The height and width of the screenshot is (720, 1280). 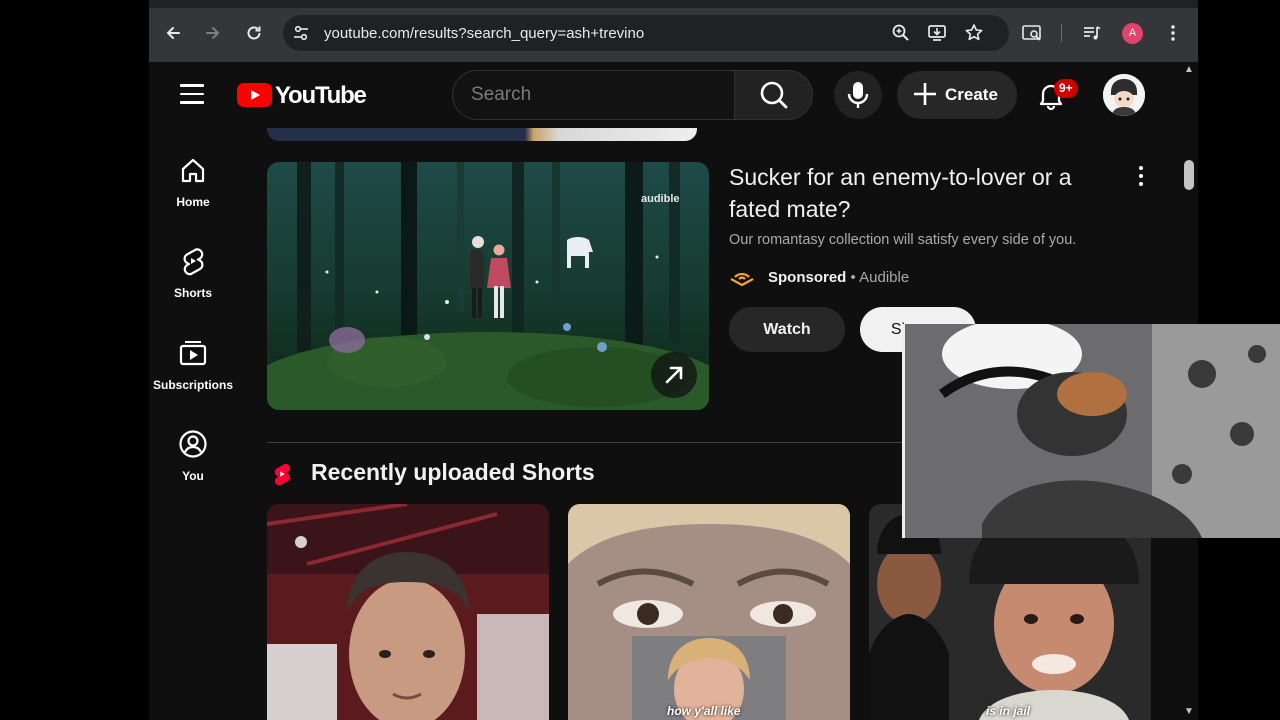 What do you see at coordinates (901, 33) in the screenshot?
I see `zoom-icon` at bounding box center [901, 33].